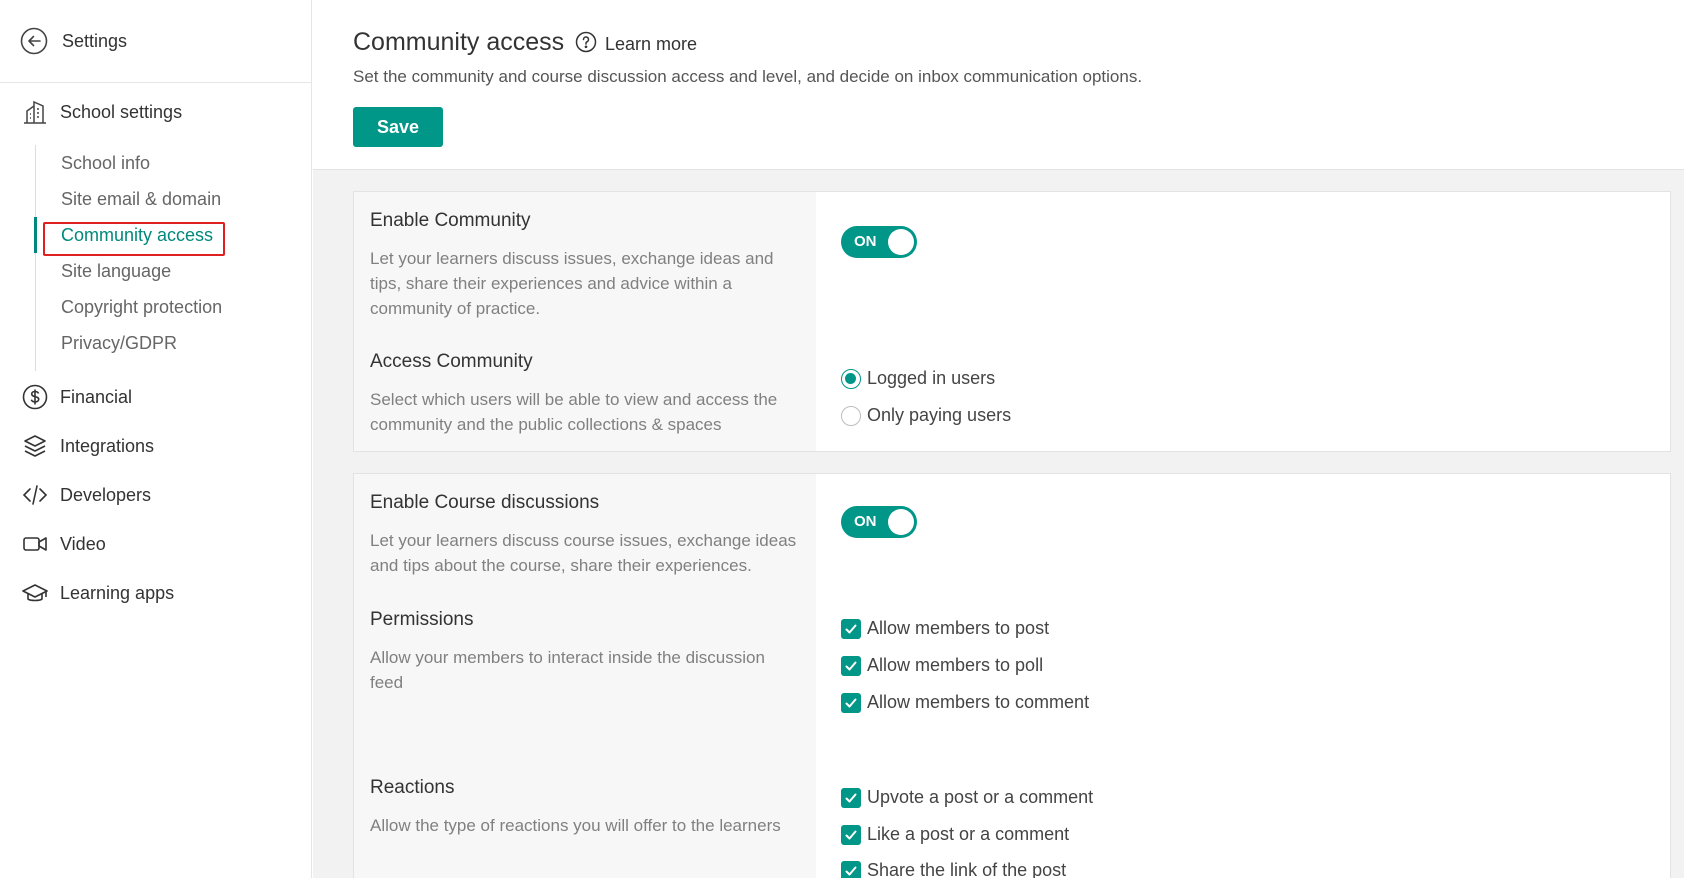  Describe the element at coordinates (35, 446) in the screenshot. I see `layers-icon` at that location.